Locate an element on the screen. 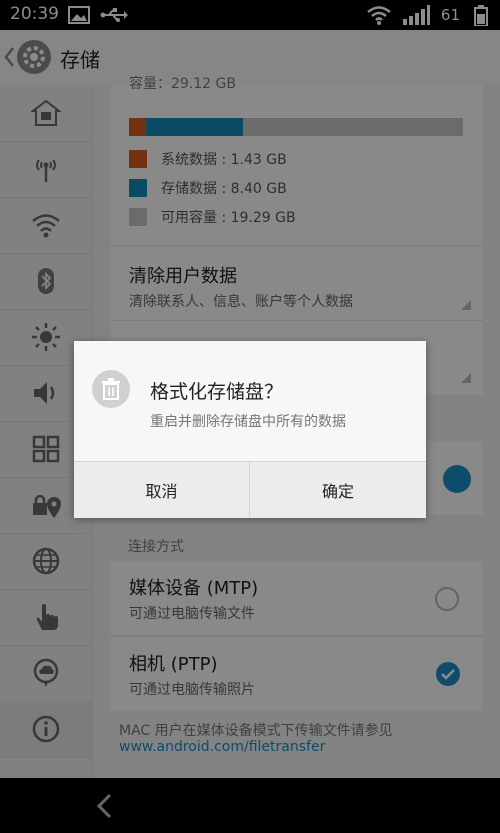  cancel-button: 取消 is located at coordinates (162, 490).